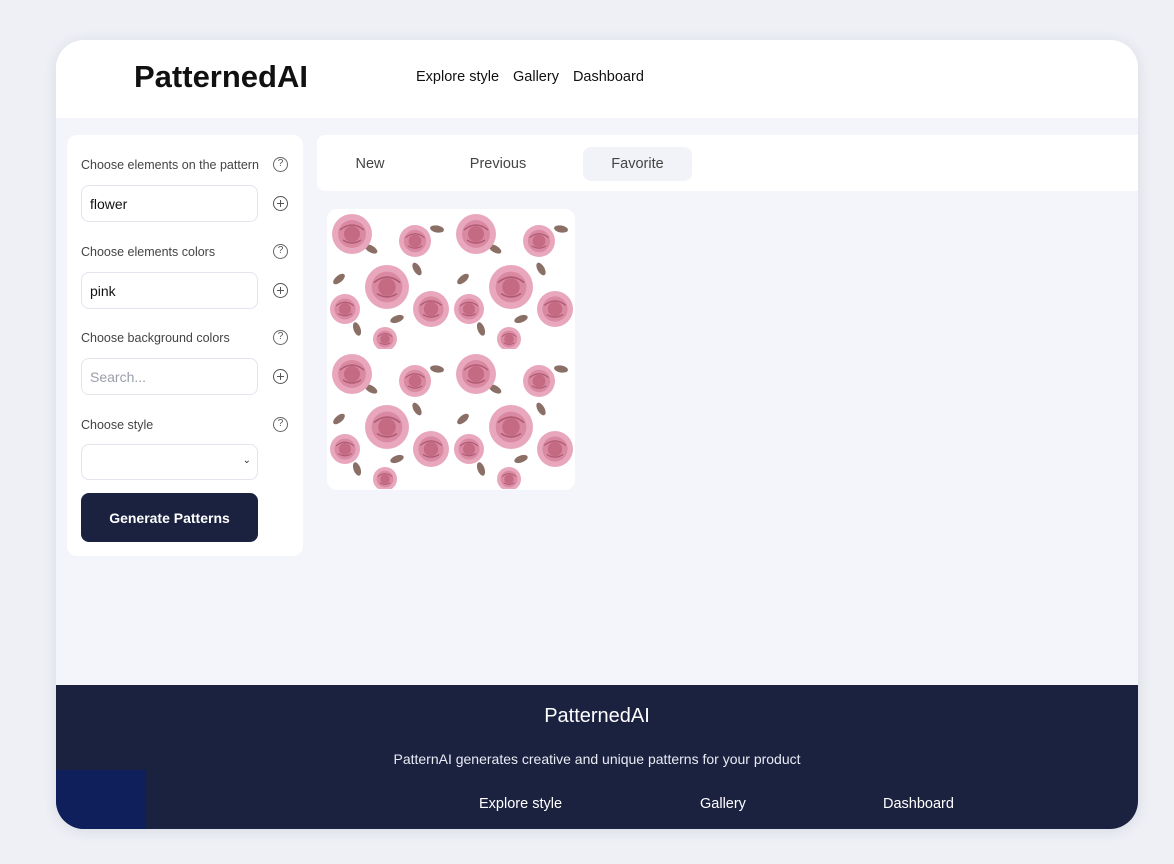  What do you see at coordinates (520, 804) in the screenshot?
I see `footer-link-explore-style: Explore style` at bounding box center [520, 804].